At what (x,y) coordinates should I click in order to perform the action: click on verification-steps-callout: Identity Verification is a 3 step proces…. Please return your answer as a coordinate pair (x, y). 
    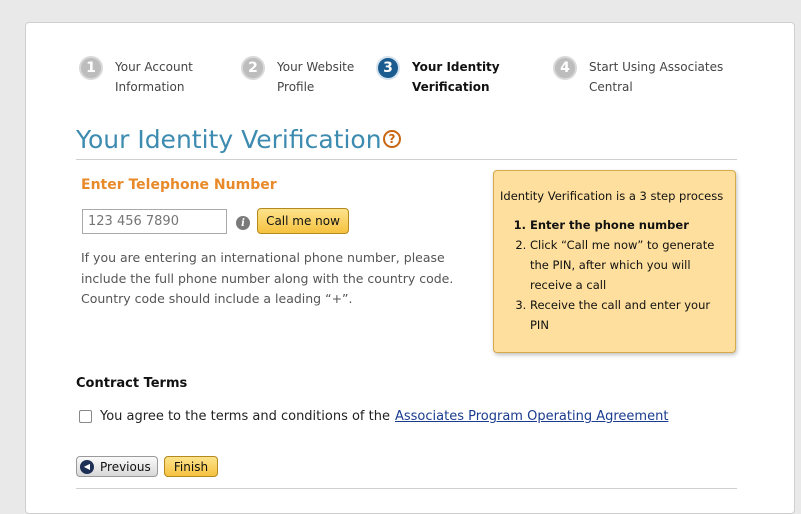
    Looking at the image, I should click on (614, 261).